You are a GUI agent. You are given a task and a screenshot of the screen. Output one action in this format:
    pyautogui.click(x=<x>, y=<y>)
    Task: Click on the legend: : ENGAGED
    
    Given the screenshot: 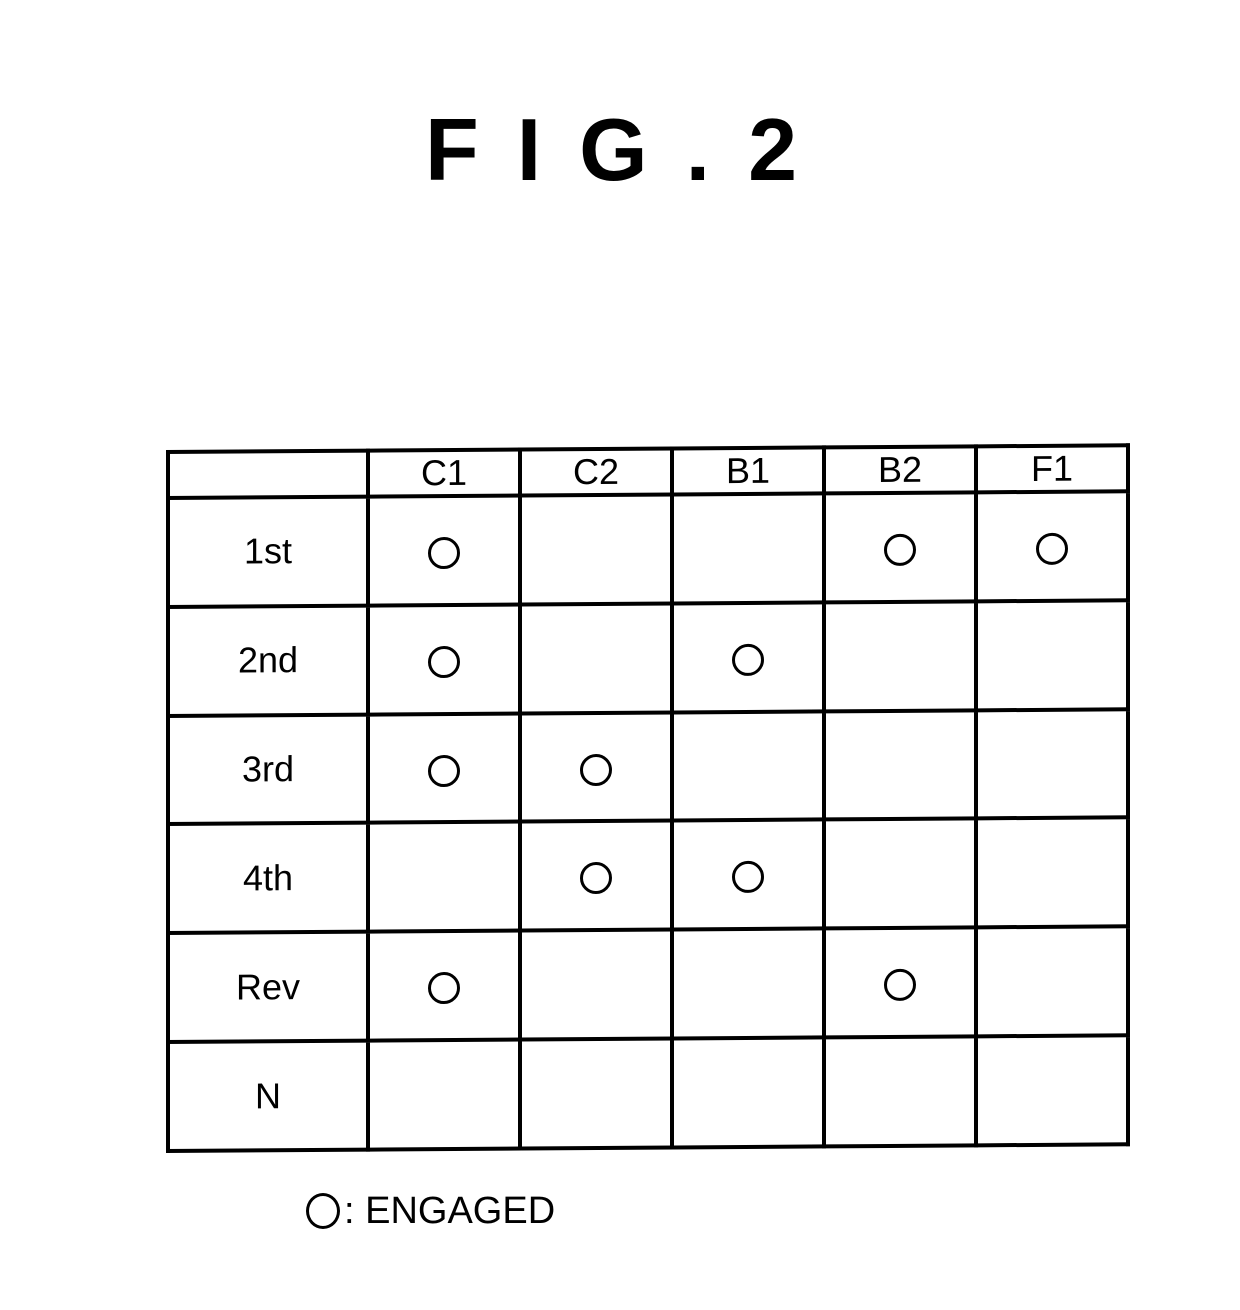 What is the action you would take?
    pyautogui.click(x=430, y=1211)
    